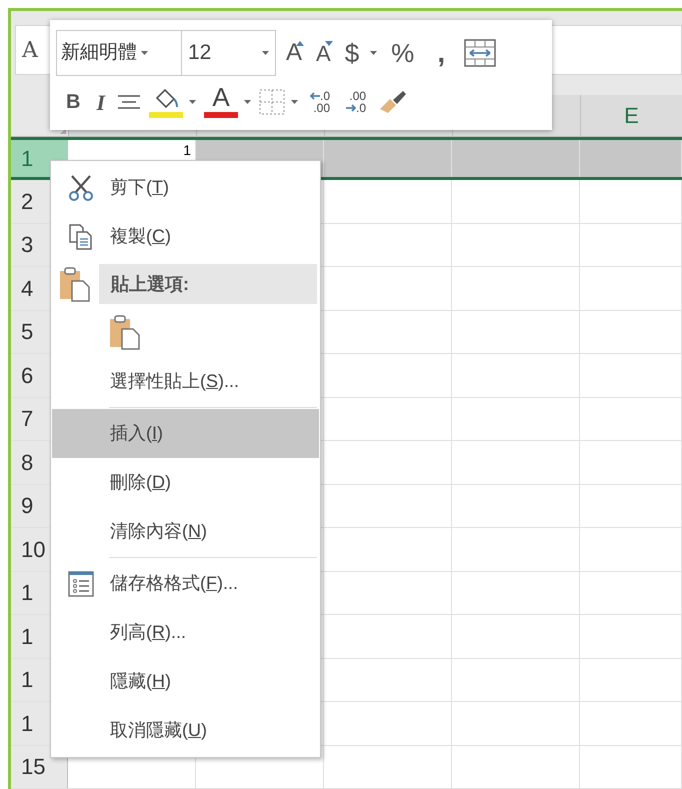 The image size is (682, 789). What do you see at coordinates (393, 102) in the screenshot?
I see `paintbrush-icon` at bounding box center [393, 102].